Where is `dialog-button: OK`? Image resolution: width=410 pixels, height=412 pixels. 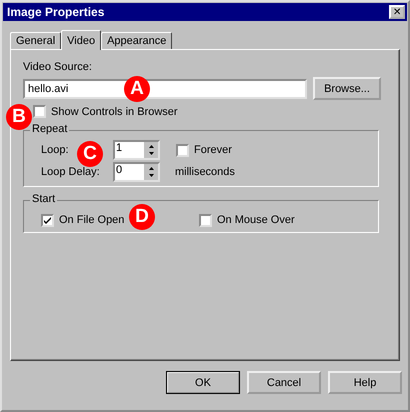
dialog-button: OK is located at coordinates (203, 382).